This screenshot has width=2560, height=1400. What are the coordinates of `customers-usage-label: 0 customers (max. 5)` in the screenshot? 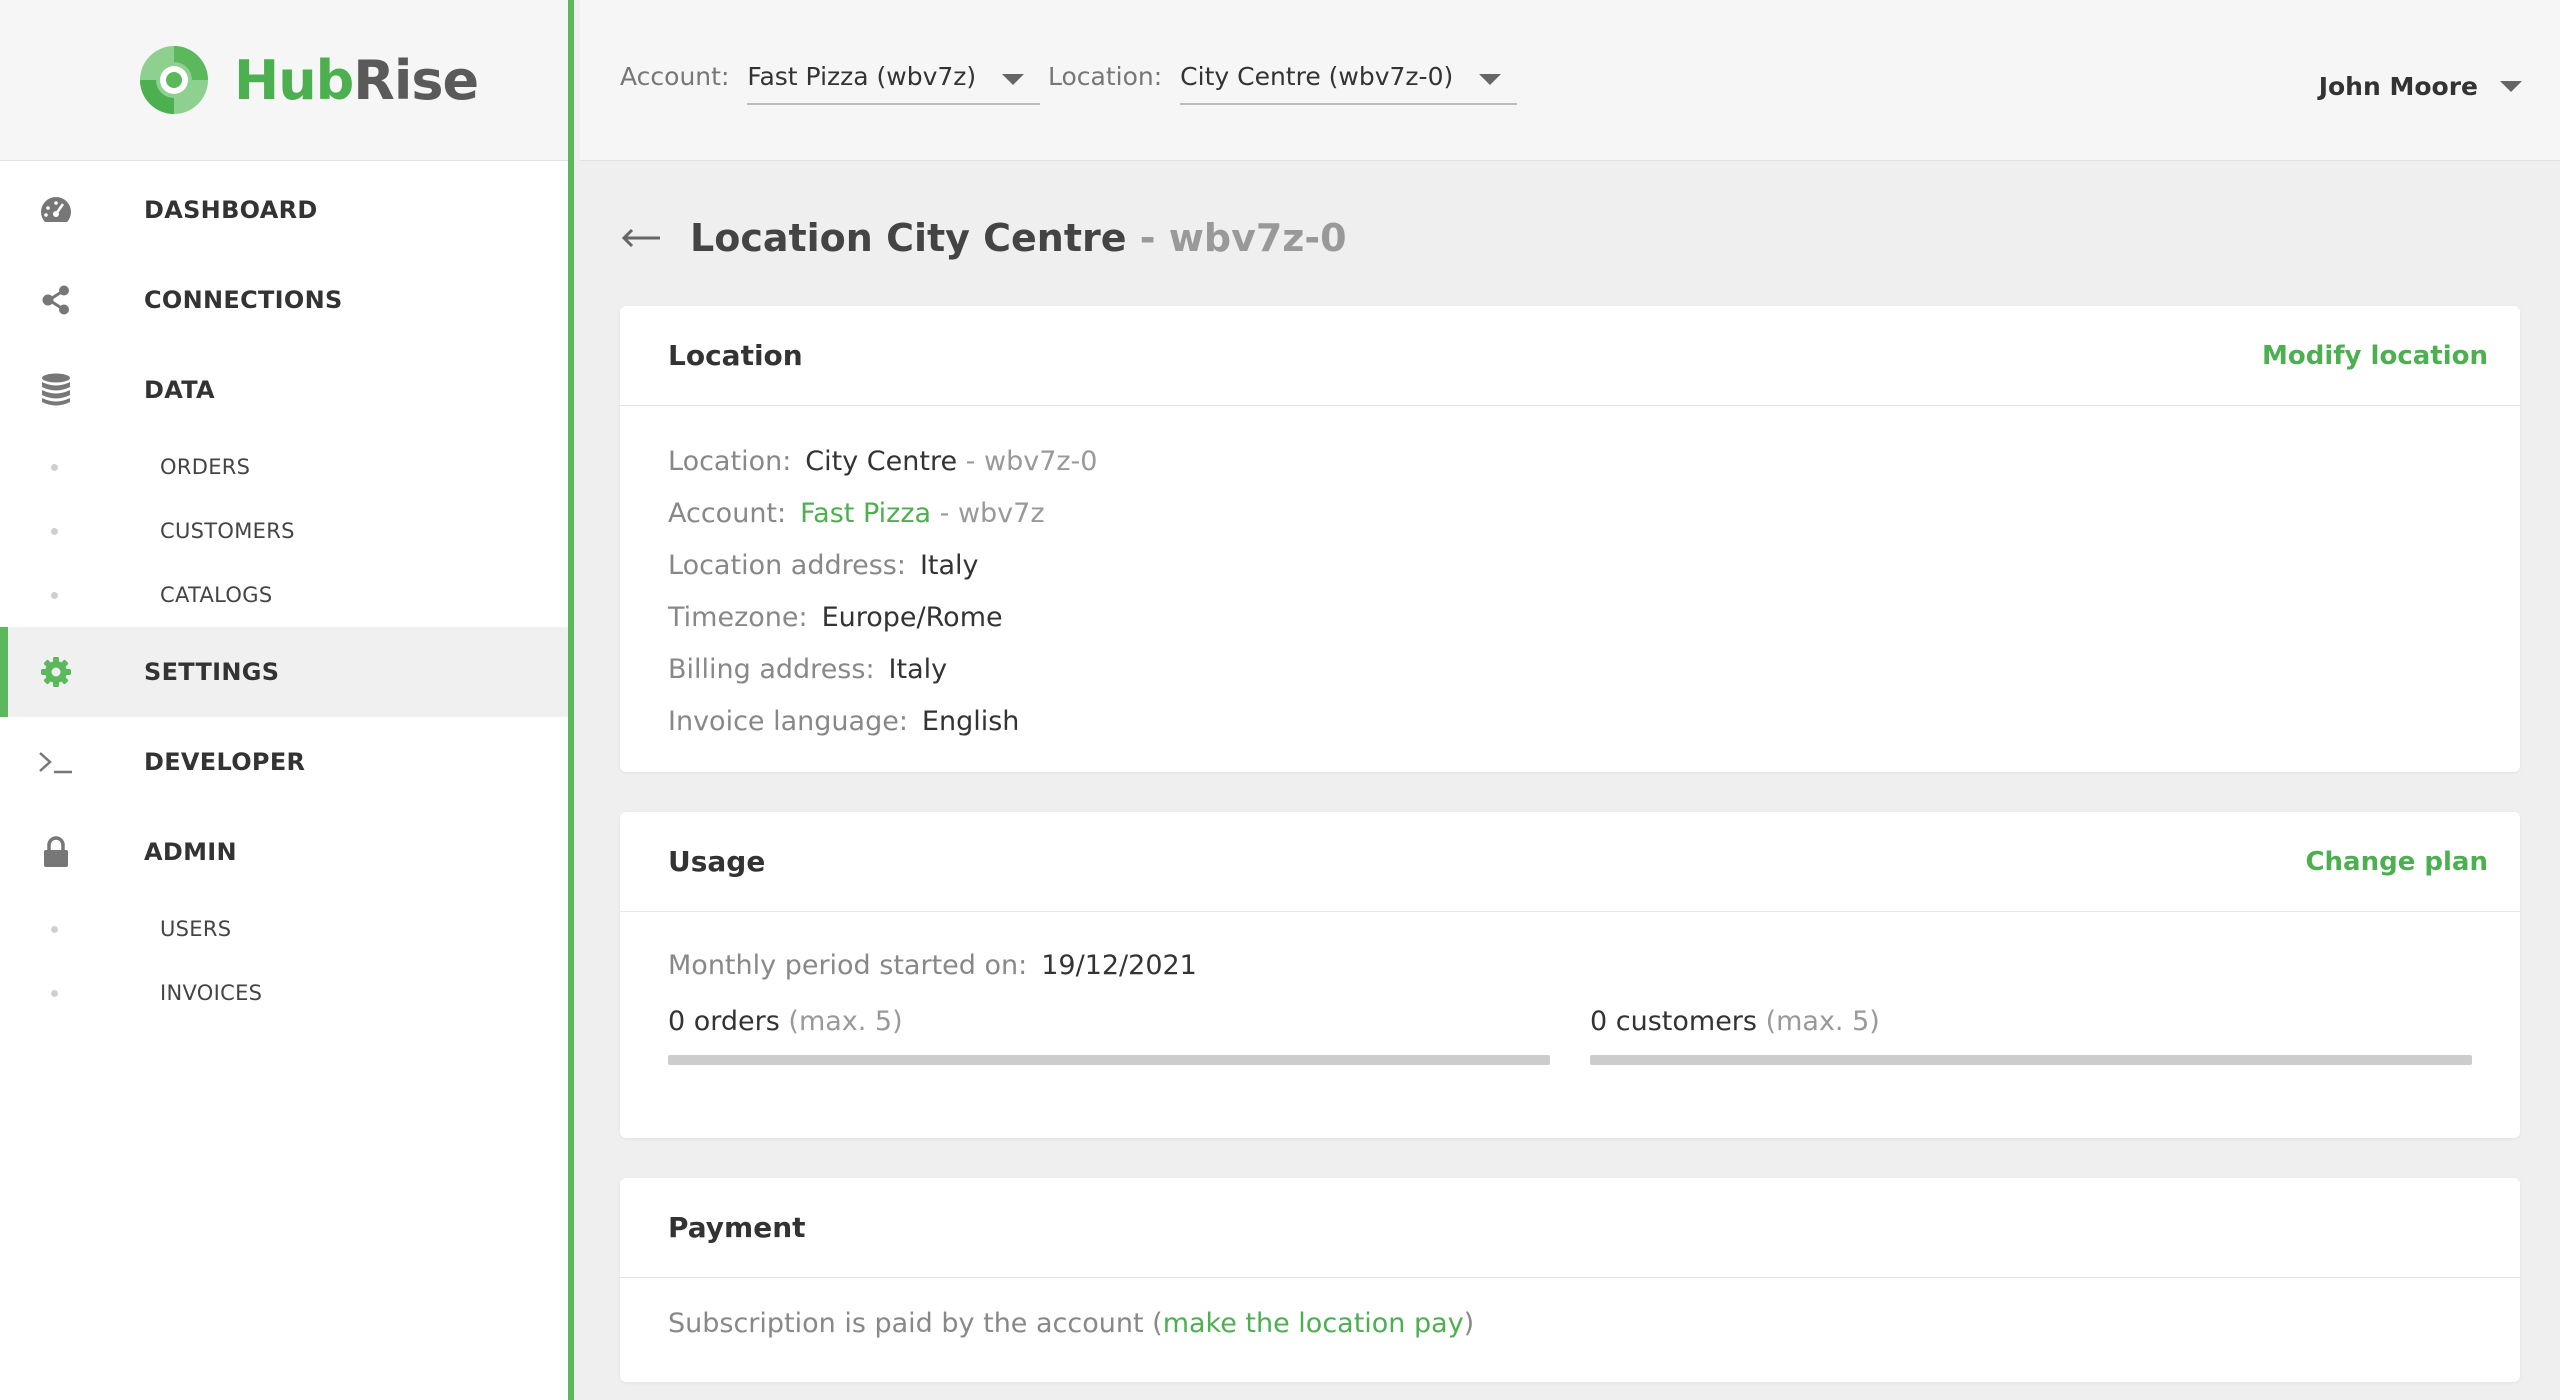 It's located at (2031, 1021).